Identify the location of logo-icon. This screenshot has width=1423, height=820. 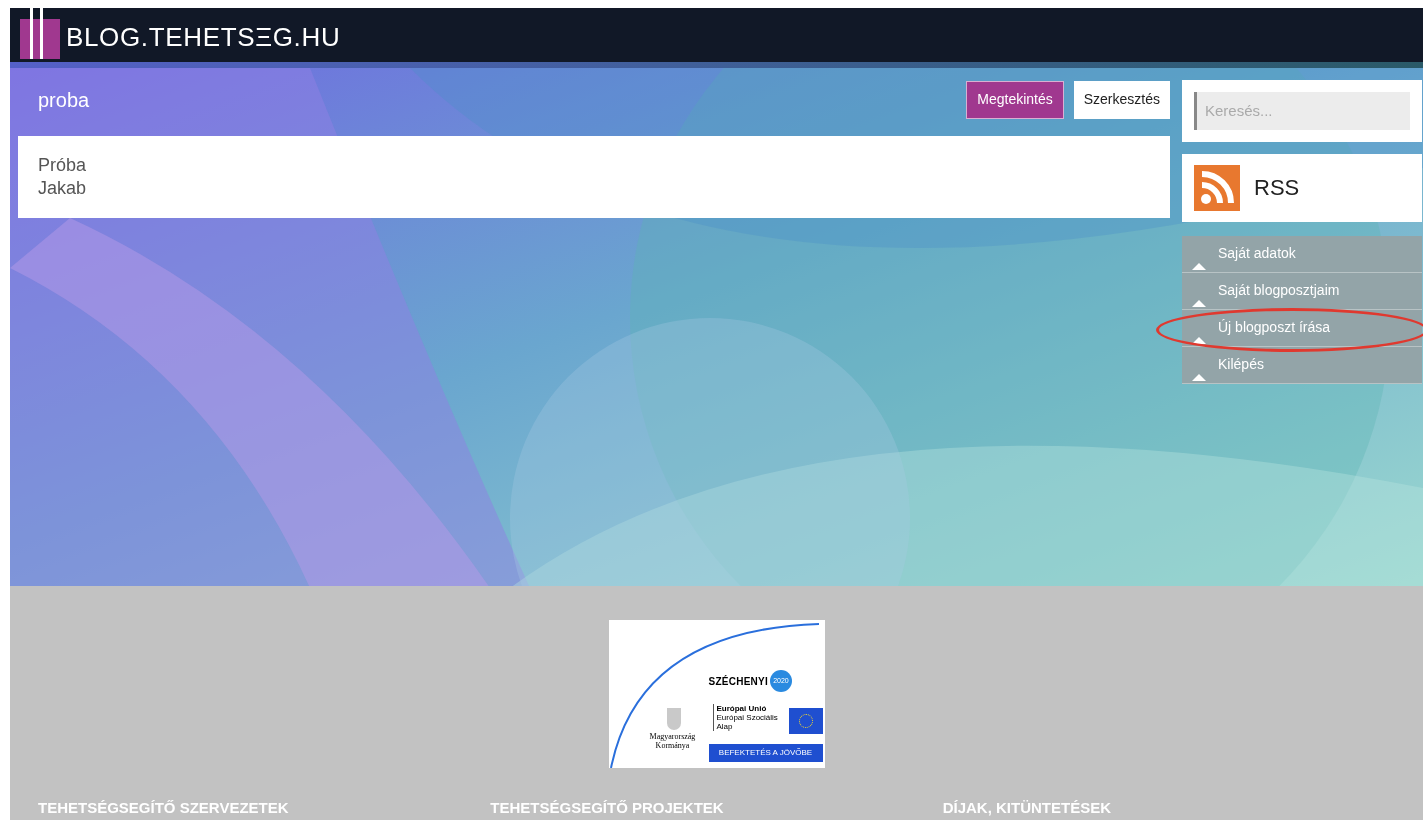
(40, 32).